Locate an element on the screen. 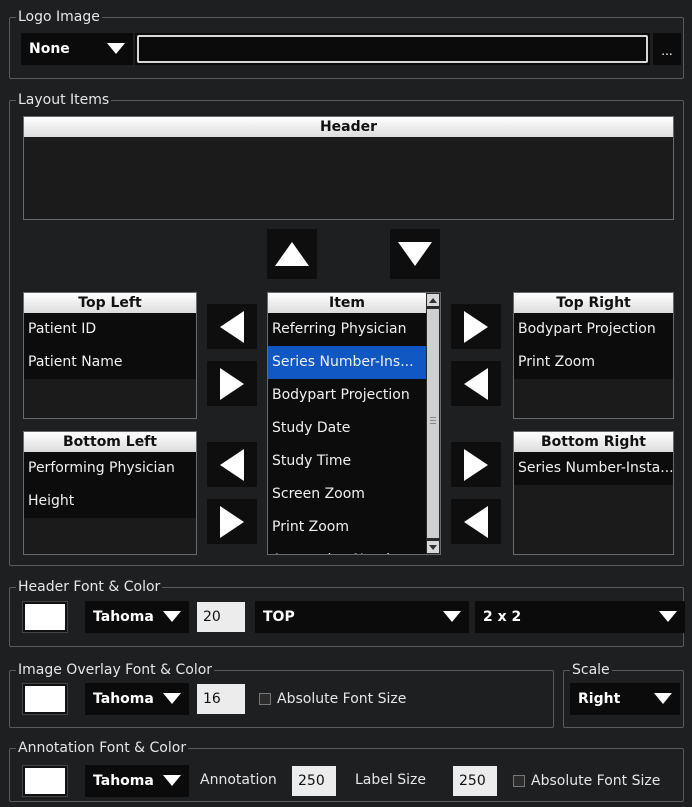  bottom-left-panel: Bottom Left Performing Physician Height is located at coordinates (110, 493).